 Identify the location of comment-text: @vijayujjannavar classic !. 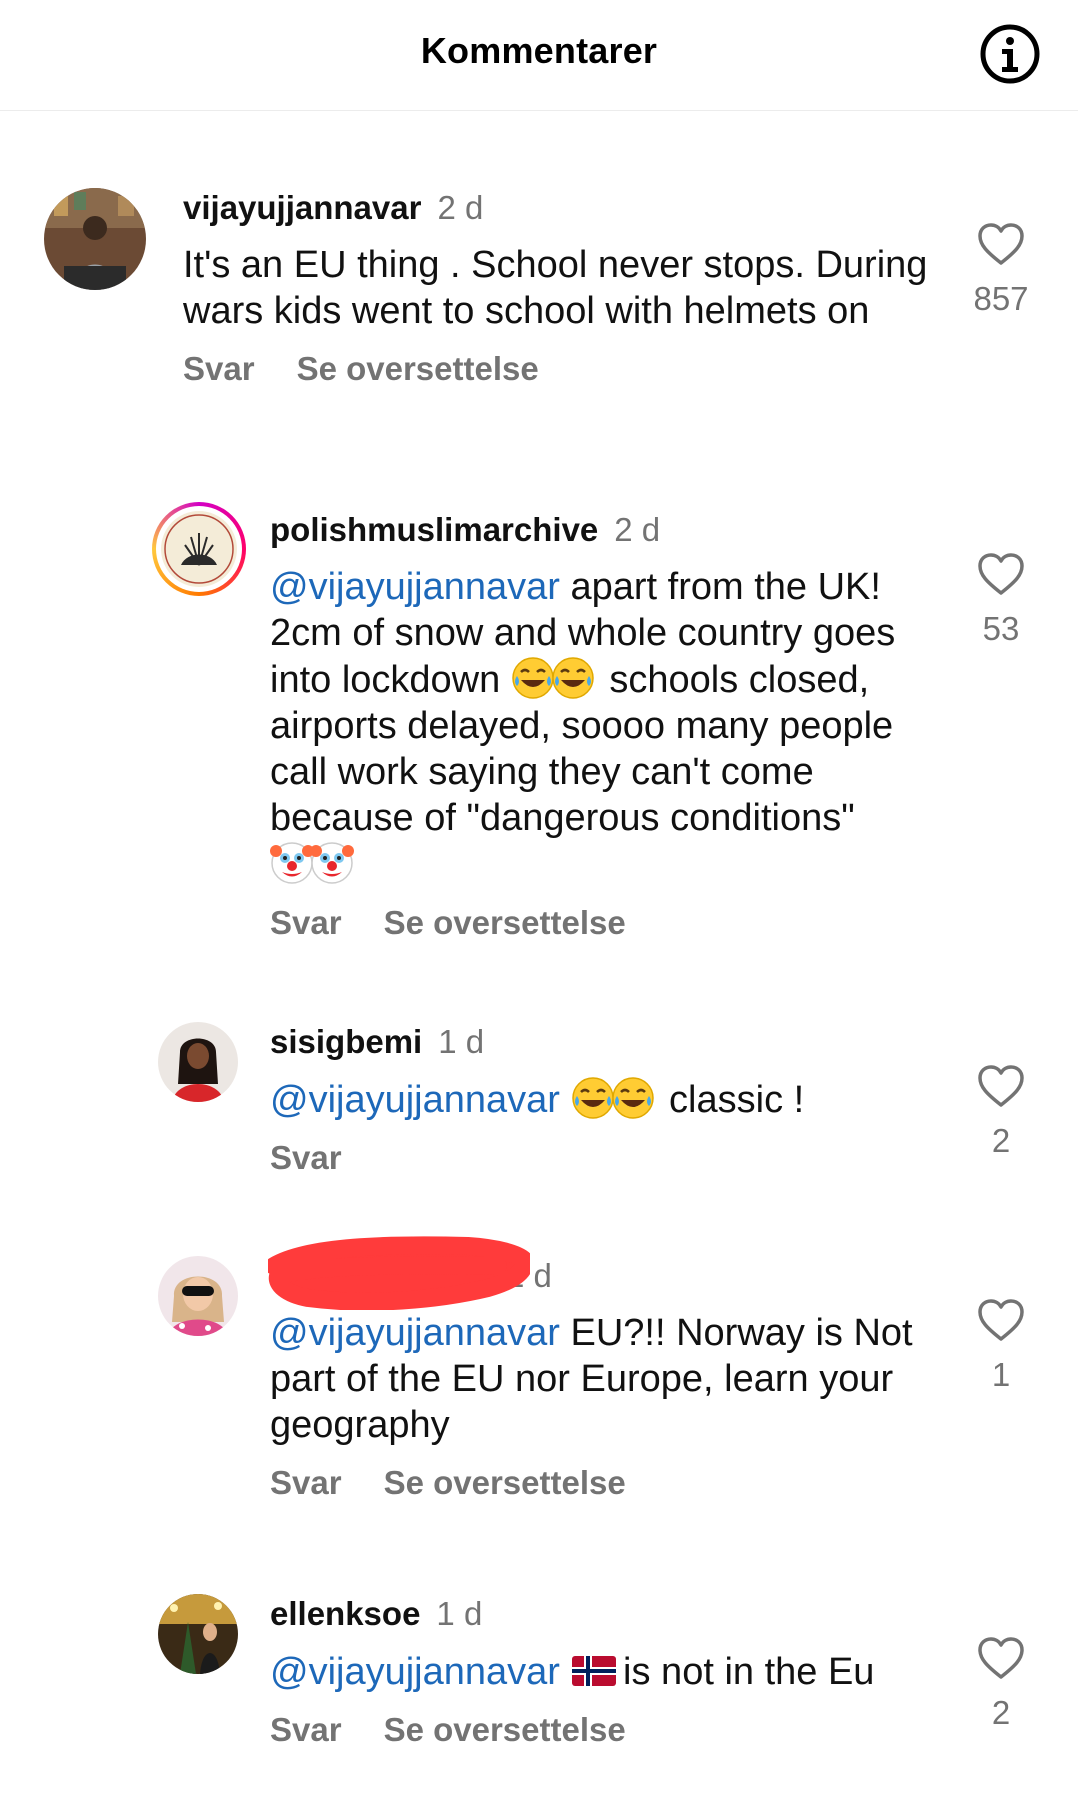
(600, 1099).